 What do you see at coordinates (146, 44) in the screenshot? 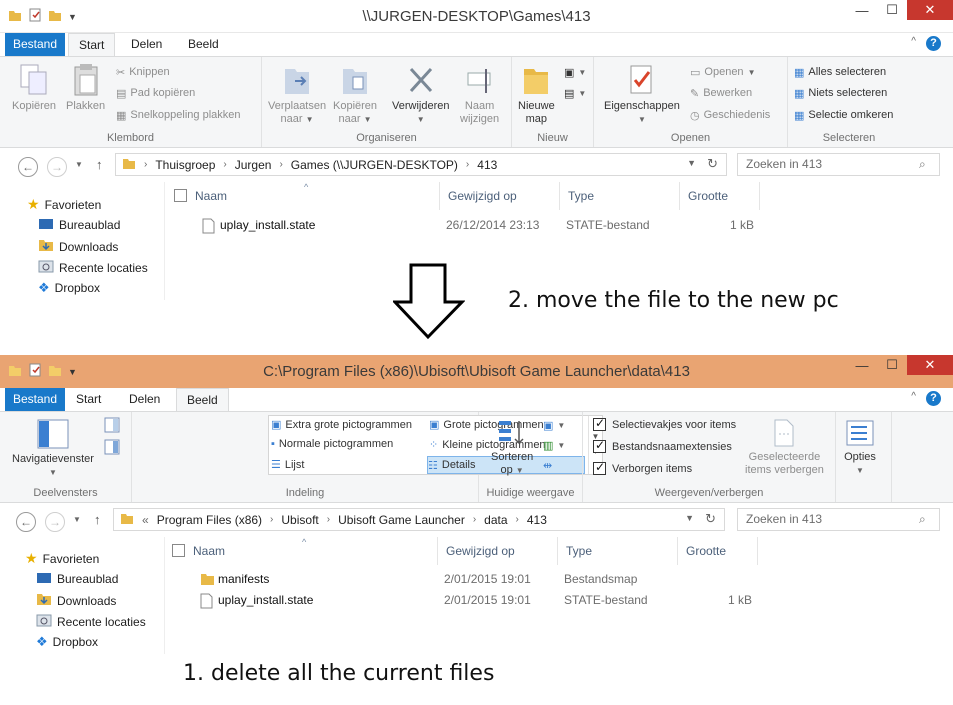
I see `tab-delen: Delen` at bounding box center [146, 44].